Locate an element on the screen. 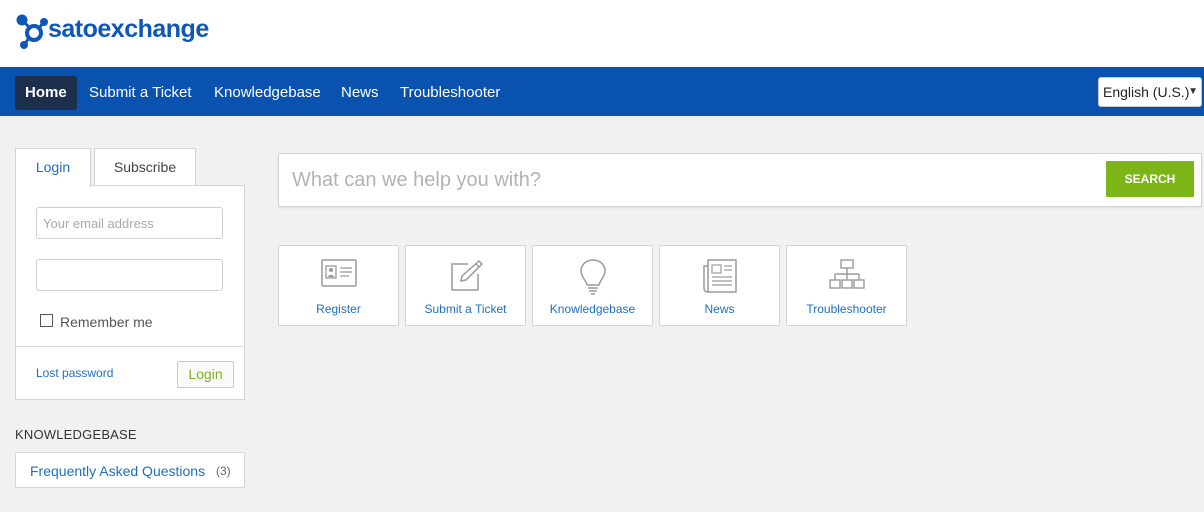 This screenshot has width=1204, height=512. nav-troubleshooter: Troubleshooter is located at coordinates (450, 93).